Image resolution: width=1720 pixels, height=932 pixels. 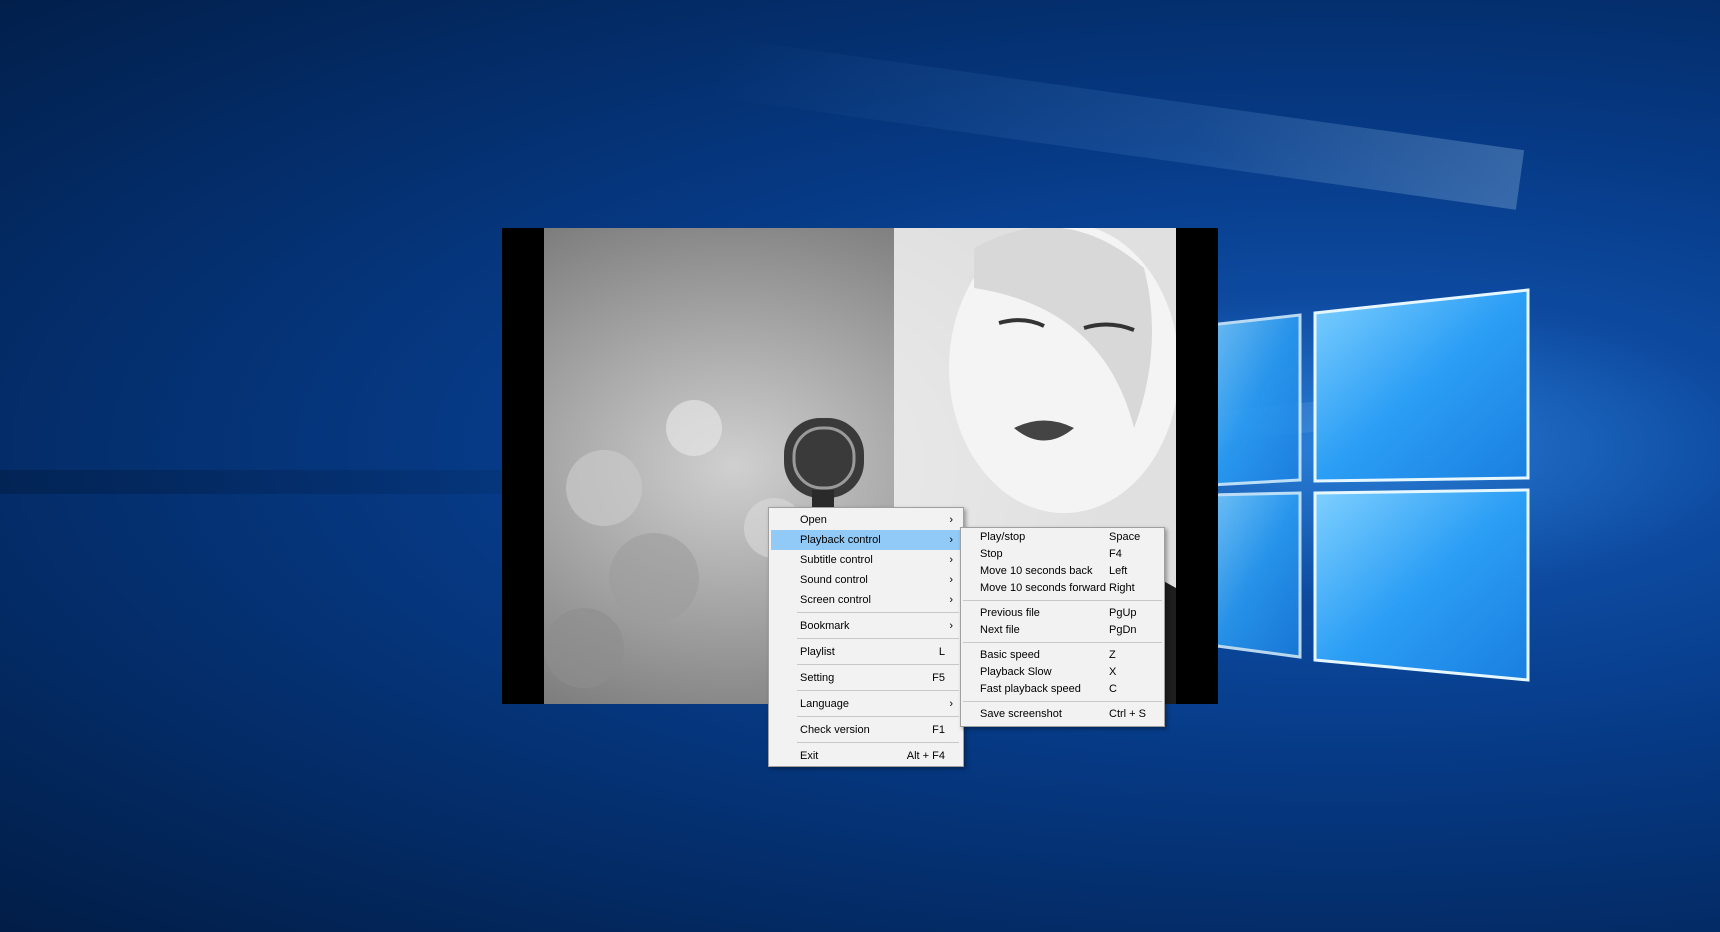 What do you see at coordinates (866, 520) in the screenshot?
I see `menu-item-open: Open ›` at bounding box center [866, 520].